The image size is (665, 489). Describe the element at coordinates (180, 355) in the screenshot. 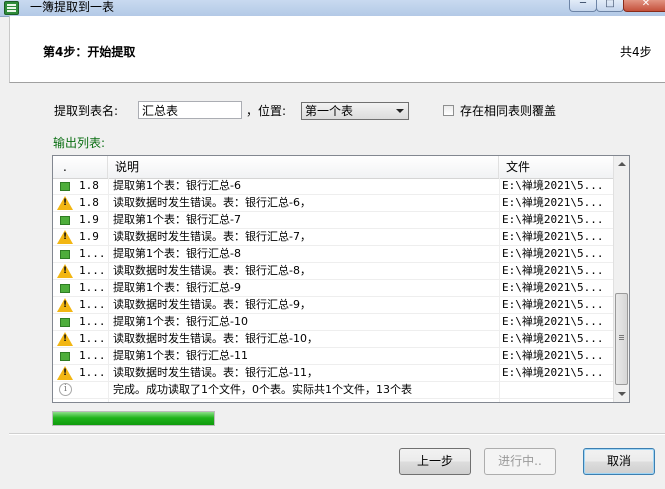

I see `row-description: 提取第1个表：银行汇总-11` at that location.